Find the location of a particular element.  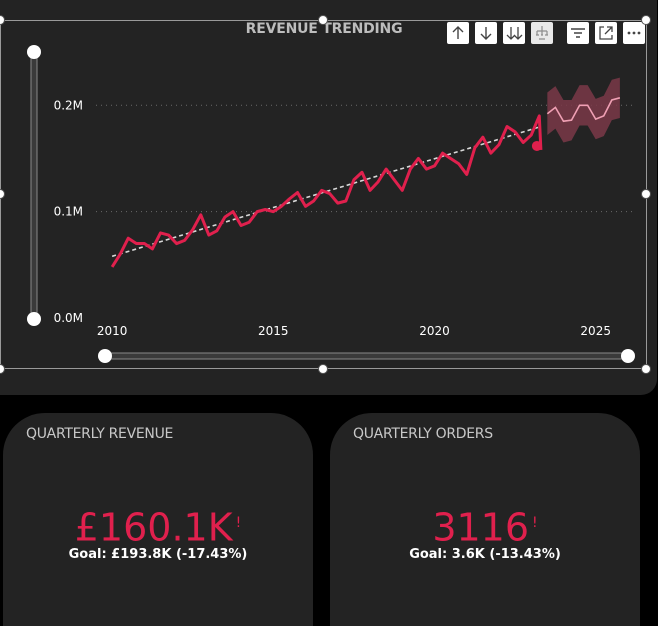

y-tick-label: 0.2M is located at coordinates (68, 105).